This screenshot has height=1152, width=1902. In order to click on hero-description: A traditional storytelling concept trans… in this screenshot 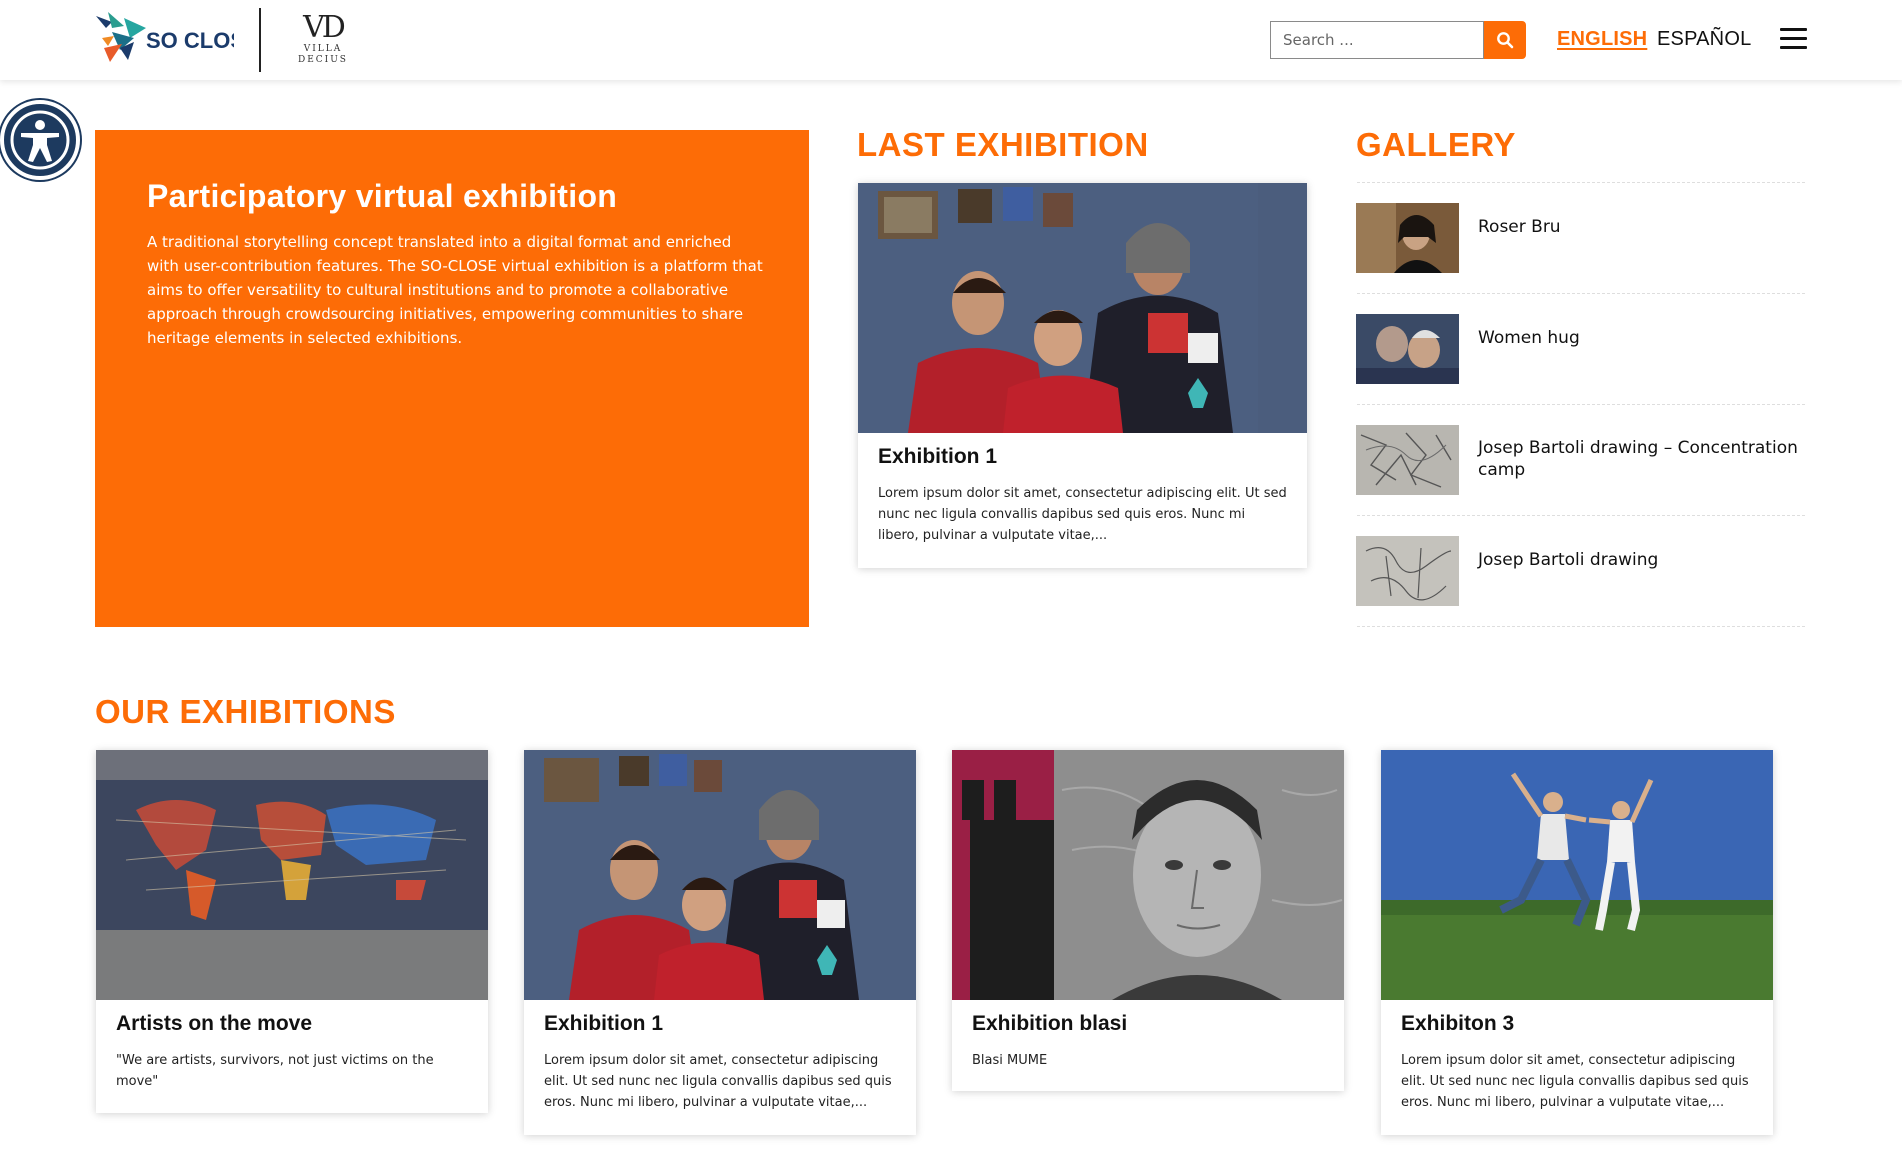, I will do `click(455, 290)`.